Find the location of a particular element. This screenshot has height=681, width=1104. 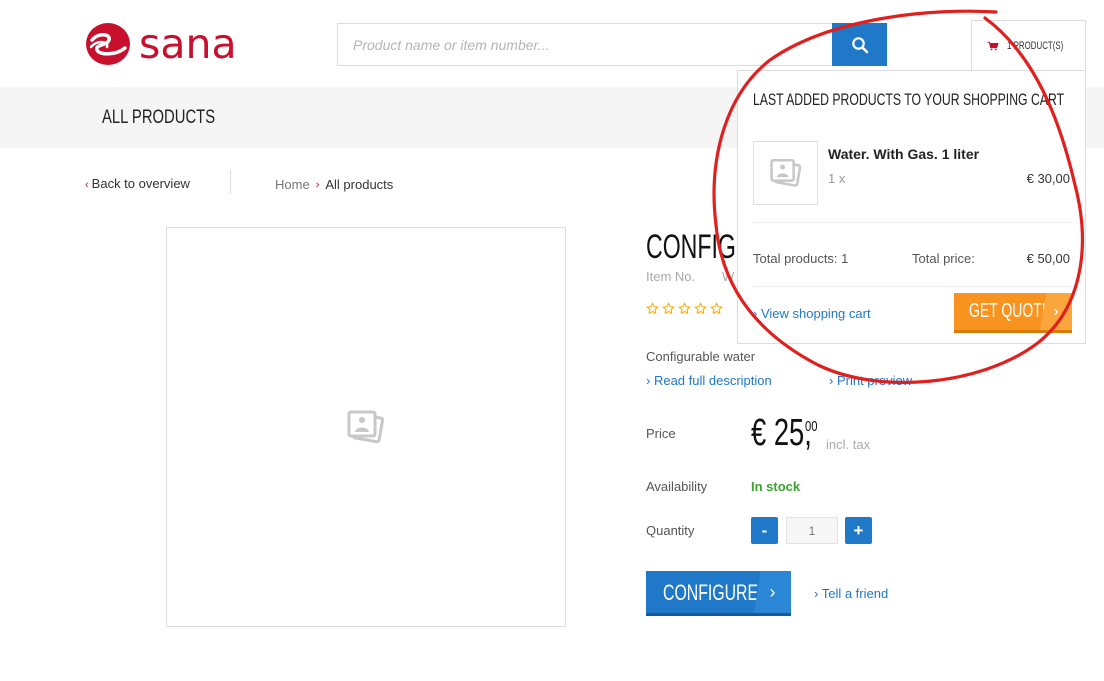

get-quote-button: GET QUOTE › is located at coordinates (1013, 313).